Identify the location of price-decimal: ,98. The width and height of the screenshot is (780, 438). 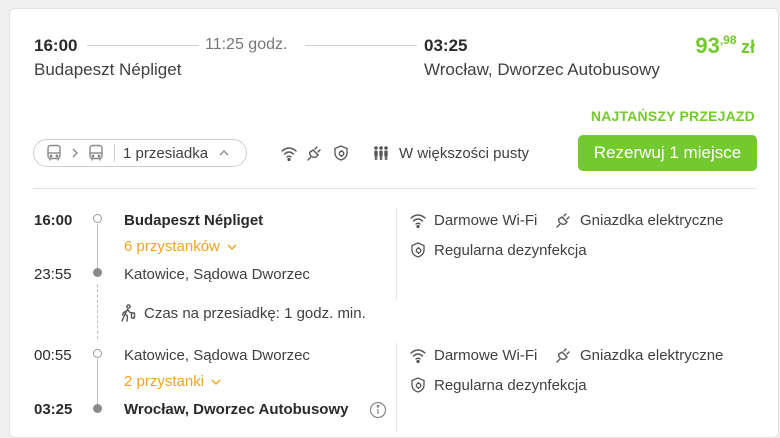
(728, 40).